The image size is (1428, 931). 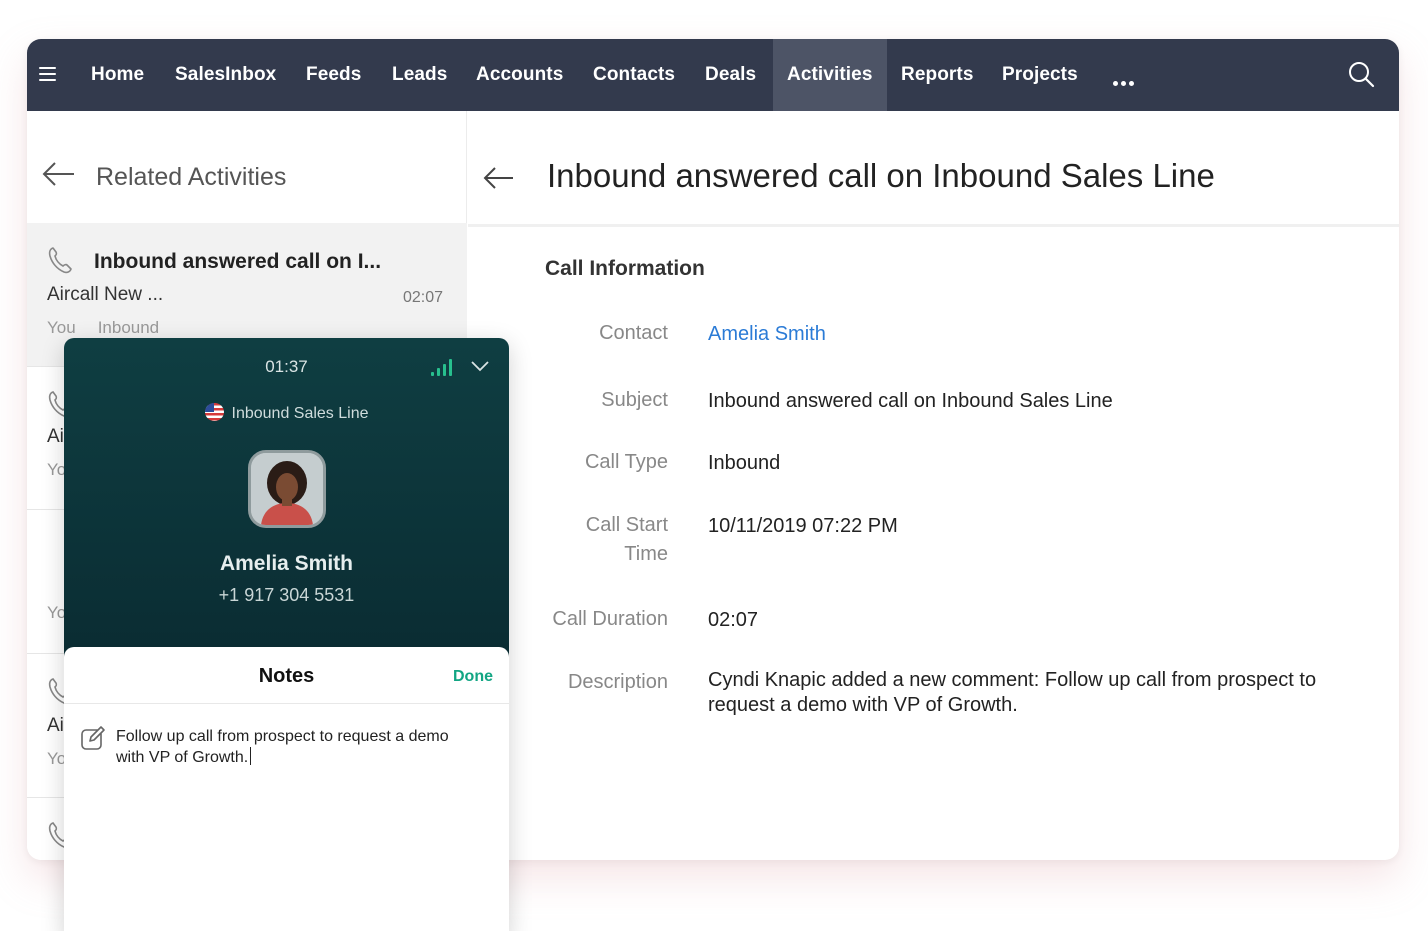 What do you see at coordinates (286, 563) in the screenshot?
I see `caller-name: Amelia Smith` at bounding box center [286, 563].